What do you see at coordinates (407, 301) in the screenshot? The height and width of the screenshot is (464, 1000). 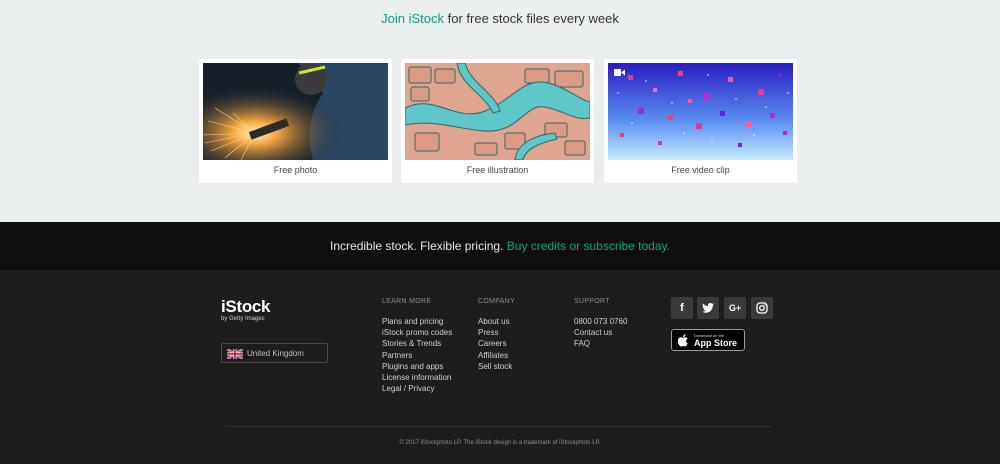 I see `learn-more-title: LEARN MORE` at bounding box center [407, 301].